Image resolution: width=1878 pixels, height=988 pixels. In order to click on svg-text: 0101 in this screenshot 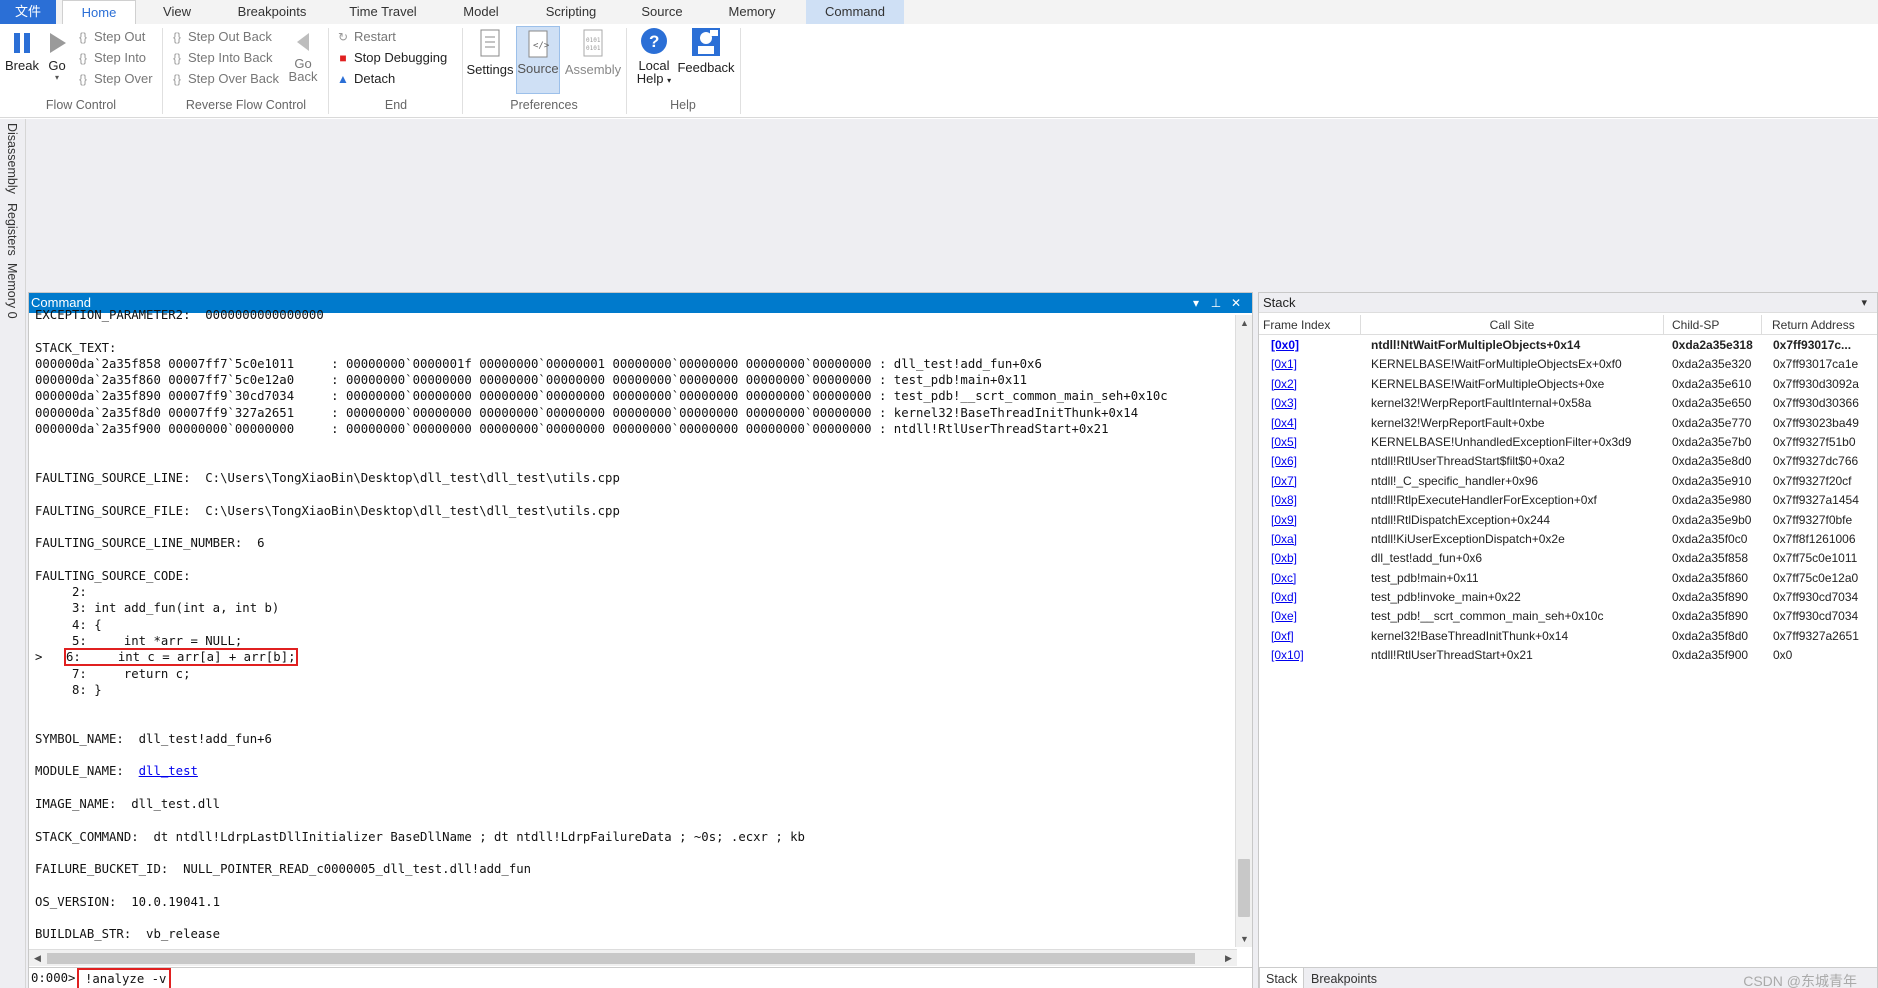, I will do `click(593, 40)`.